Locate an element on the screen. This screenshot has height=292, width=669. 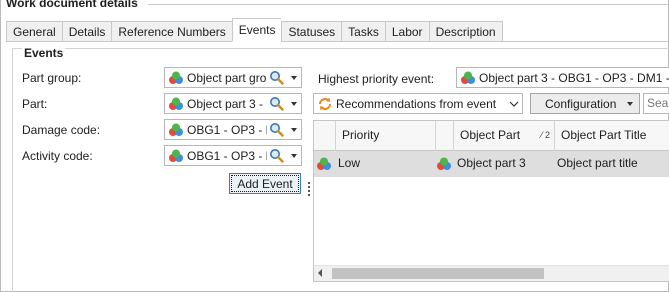
grid-header-icon-col is located at coordinates (325, 136).